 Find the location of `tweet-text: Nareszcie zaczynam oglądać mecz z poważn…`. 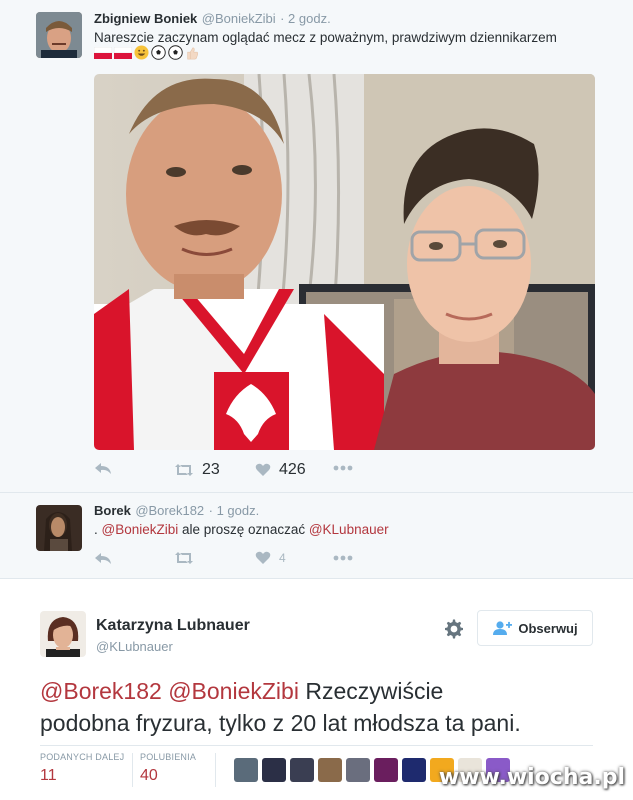

tweet-text: Nareszcie zaczynam oglądać mecz z poważn… is located at coordinates (325, 37).